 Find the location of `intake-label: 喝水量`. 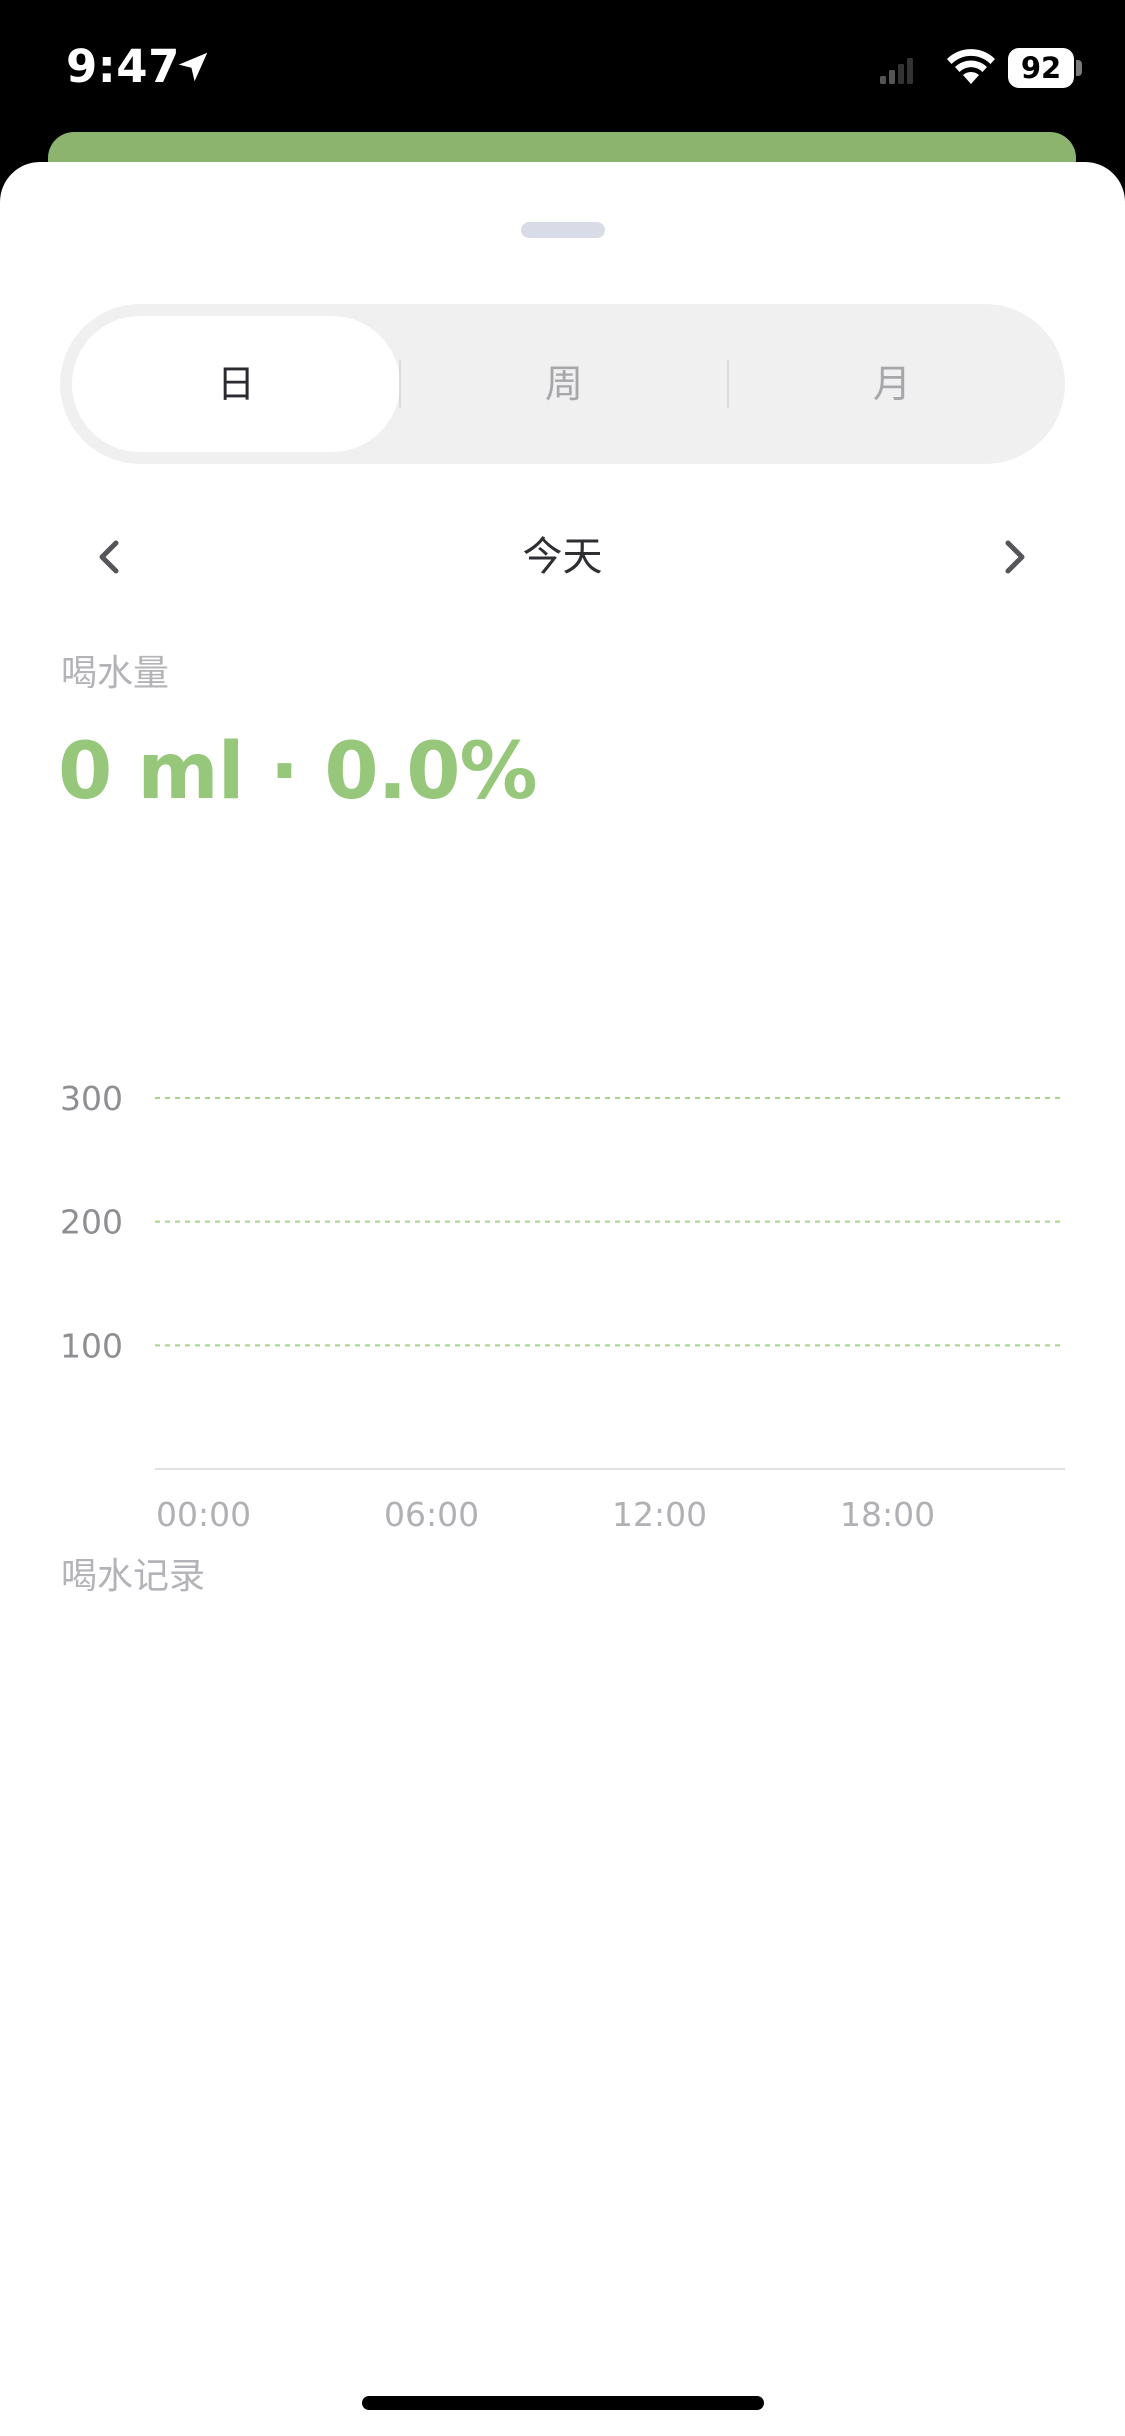

intake-label: 喝水量 is located at coordinates (115, 673).